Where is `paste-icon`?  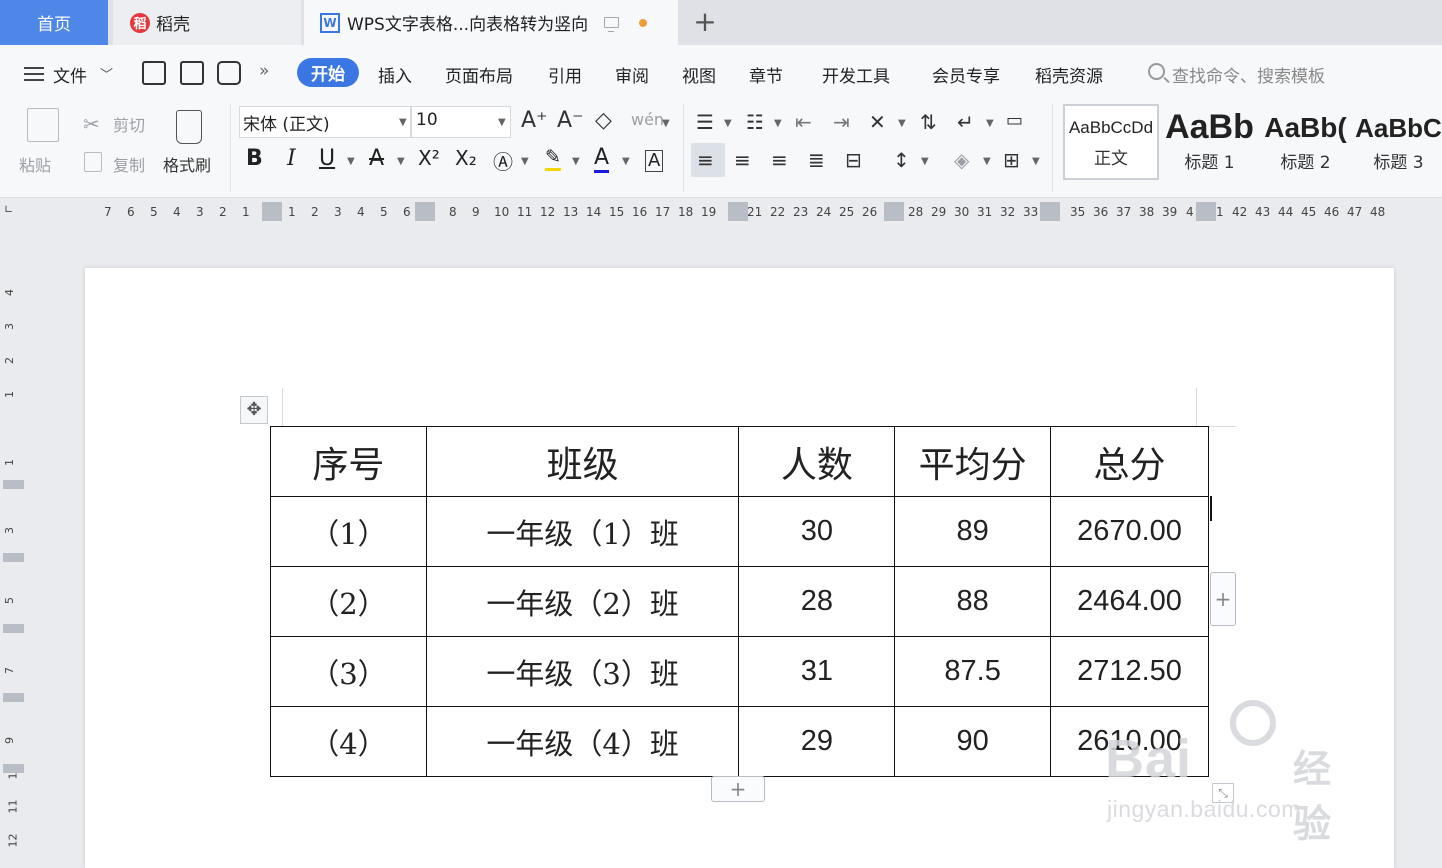 paste-icon is located at coordinates (43, 125).